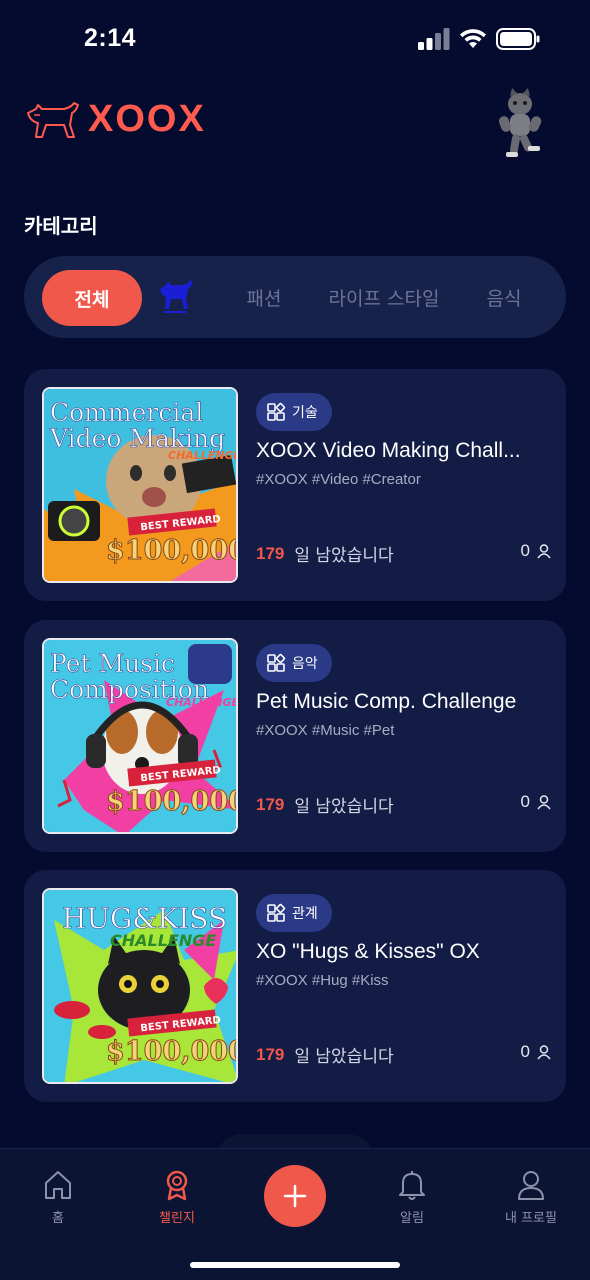 The height and width of the screenshot is (1280, 590). What do you see at coordinates (147, 119) in the screenshot?
I see `brand-name: XOOX` at bounding box center [147, 119].